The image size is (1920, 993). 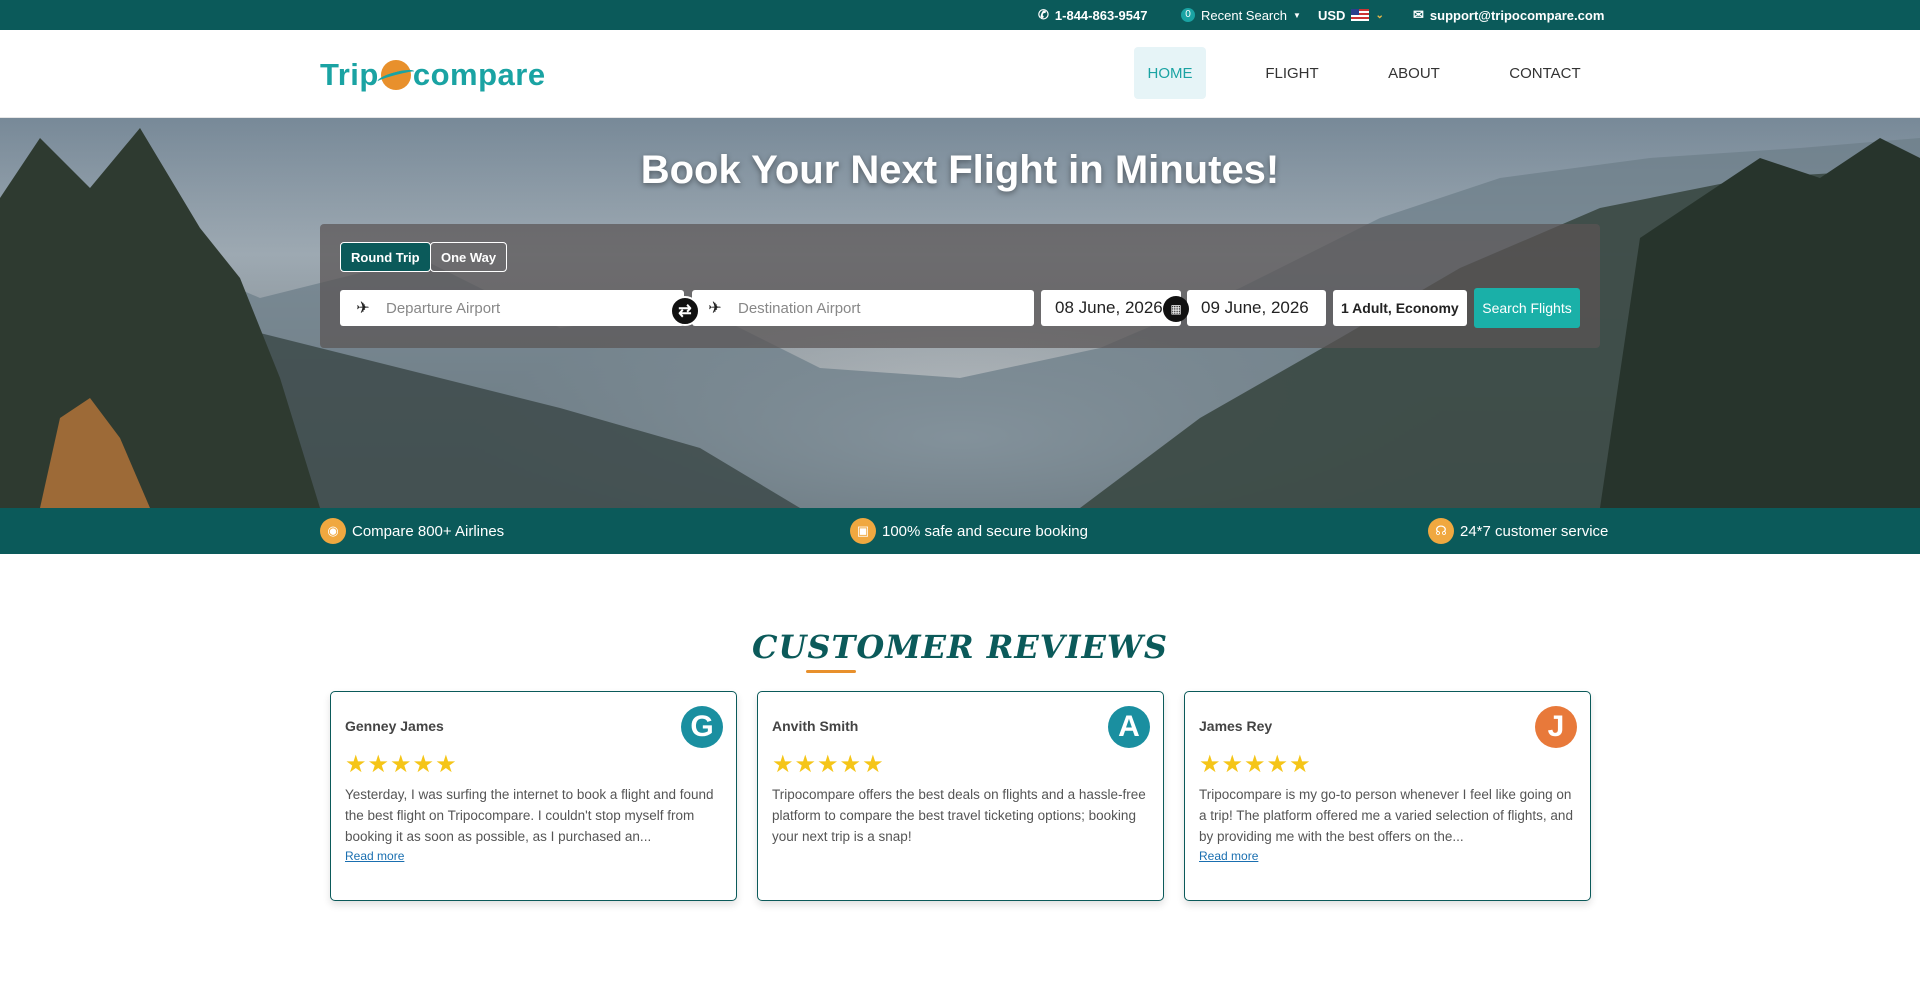 I want to click on reviews-heading: CUSTOMER REVIEWS, so click(x=960, y=647).